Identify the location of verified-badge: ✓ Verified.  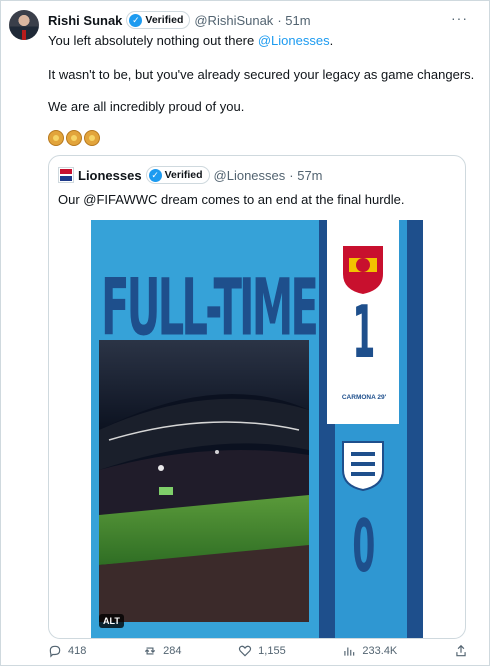
(158, 20).